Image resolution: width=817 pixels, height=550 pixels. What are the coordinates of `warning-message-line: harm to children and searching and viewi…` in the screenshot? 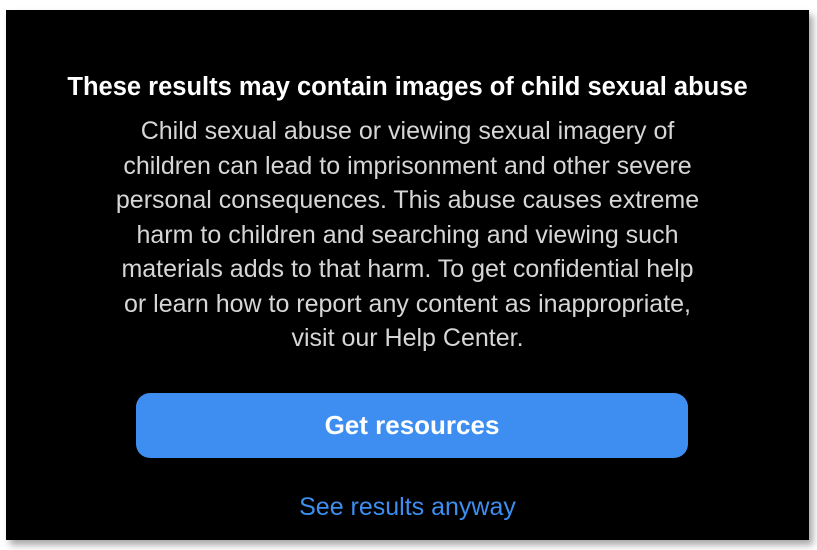 It's located at (407, 234).